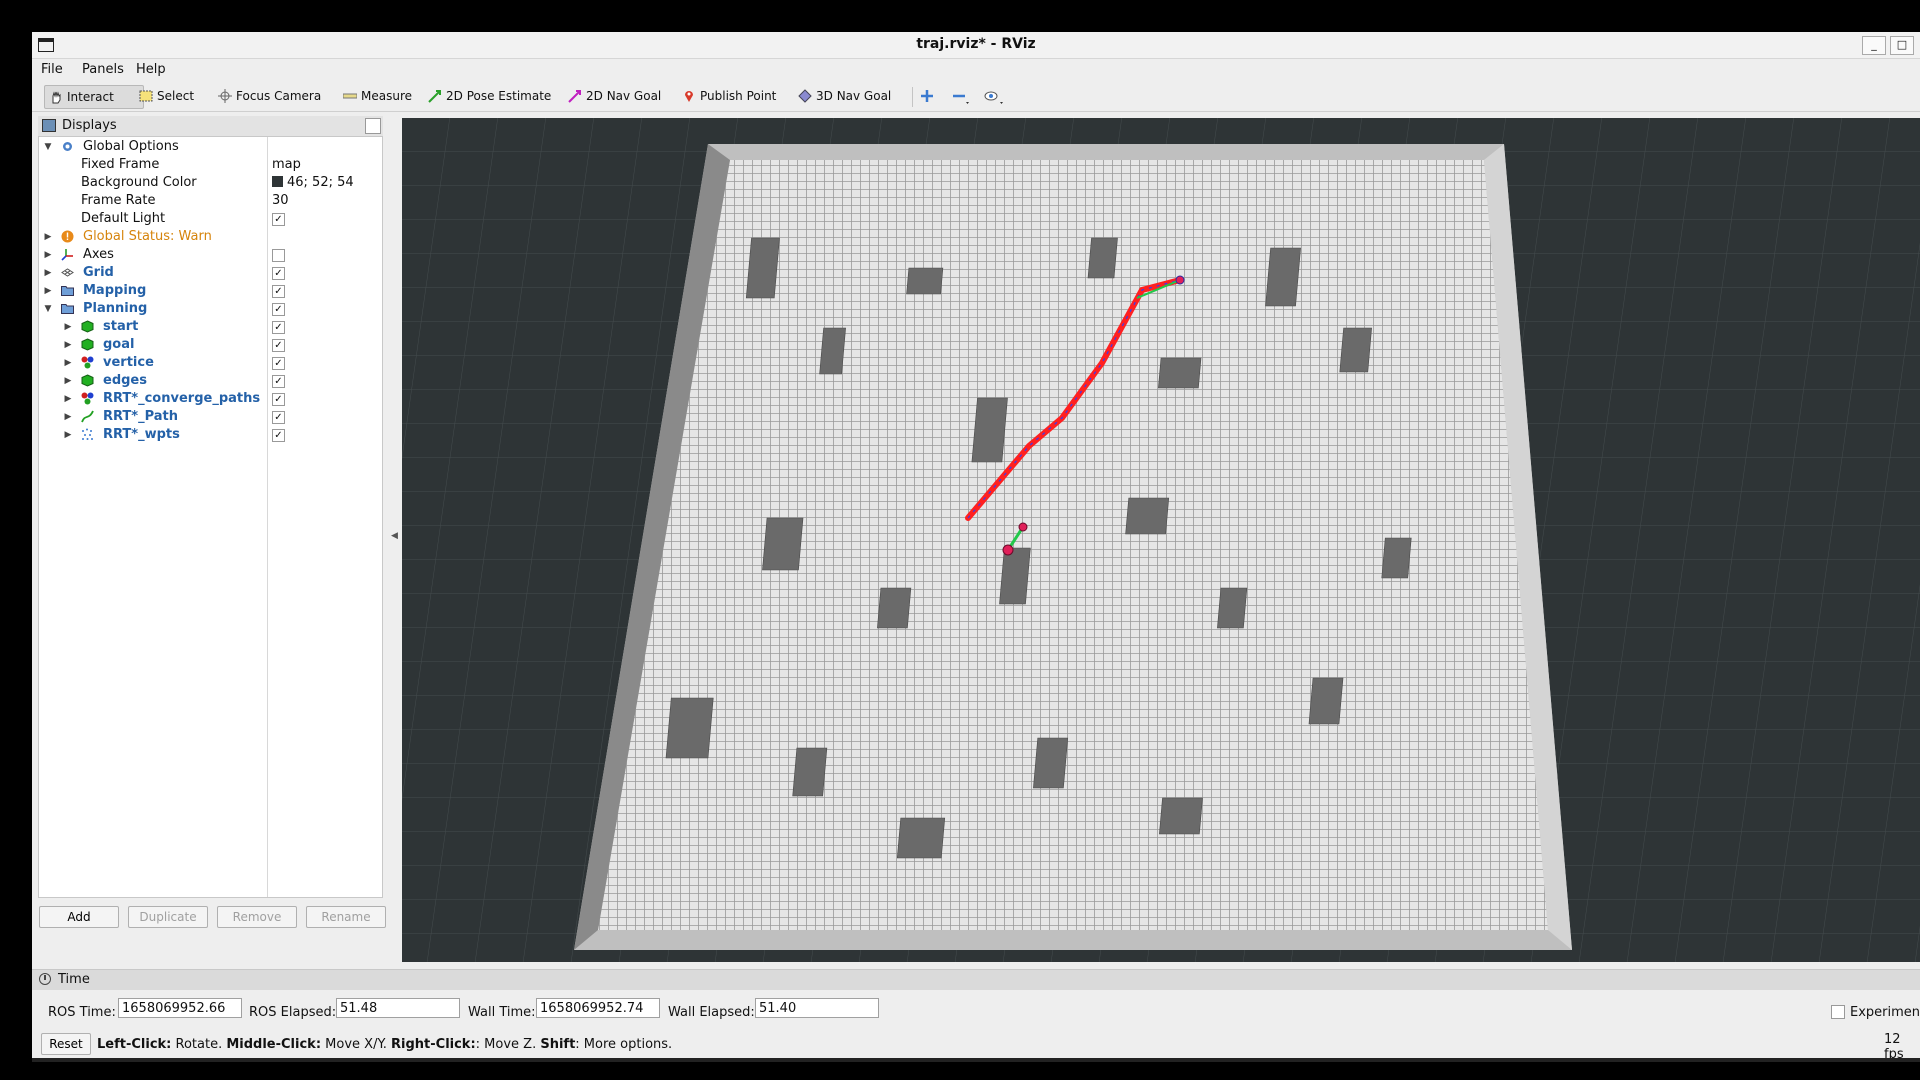 This screenshot has width=1920, height=1080. I want to click on wall-time-field: 1658069952.74, so click(598, 1008).